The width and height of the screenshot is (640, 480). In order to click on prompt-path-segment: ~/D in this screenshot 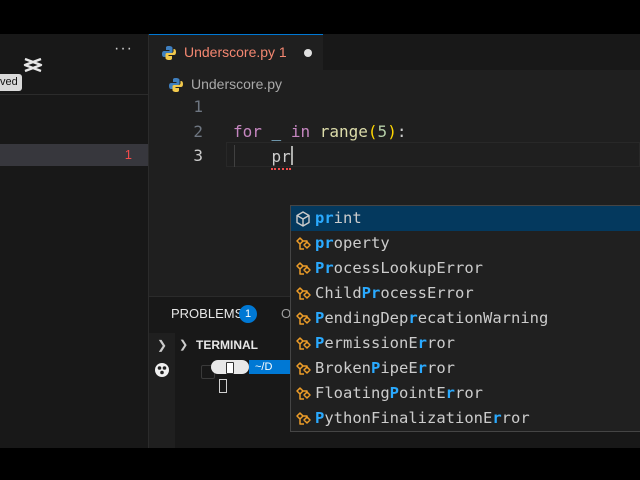, I will do `click(271, 367)`.